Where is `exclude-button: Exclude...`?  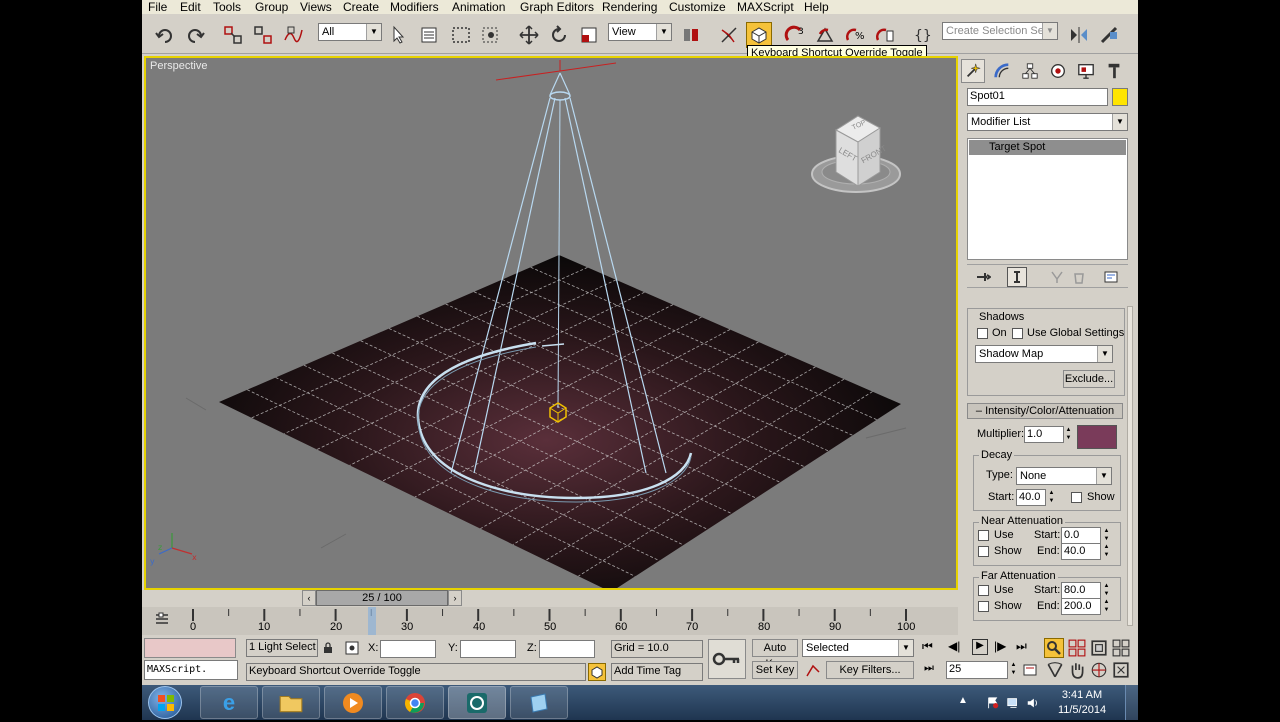 exclude-button: Exclude... is located at coordinates (1089, 379).